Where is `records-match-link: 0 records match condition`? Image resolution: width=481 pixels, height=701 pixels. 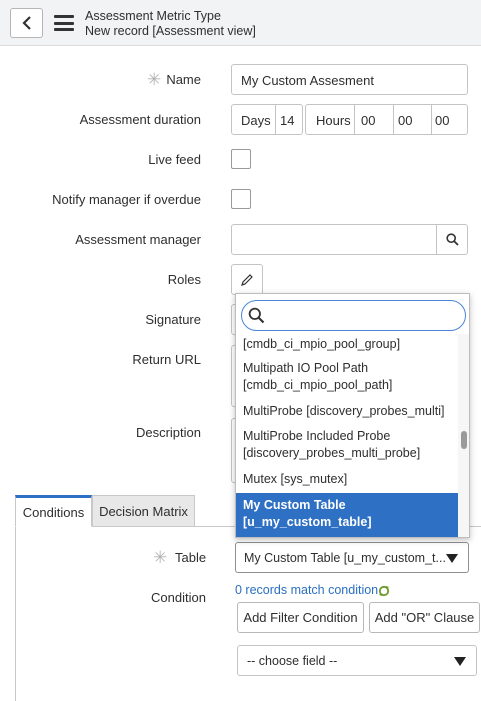
records-match-link: 0 records match condition is located at coordinates (306, 590).